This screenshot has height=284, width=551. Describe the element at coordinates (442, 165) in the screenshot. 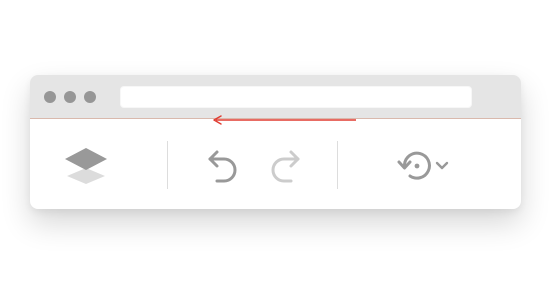

I see `chevron-down-icon` at that location.